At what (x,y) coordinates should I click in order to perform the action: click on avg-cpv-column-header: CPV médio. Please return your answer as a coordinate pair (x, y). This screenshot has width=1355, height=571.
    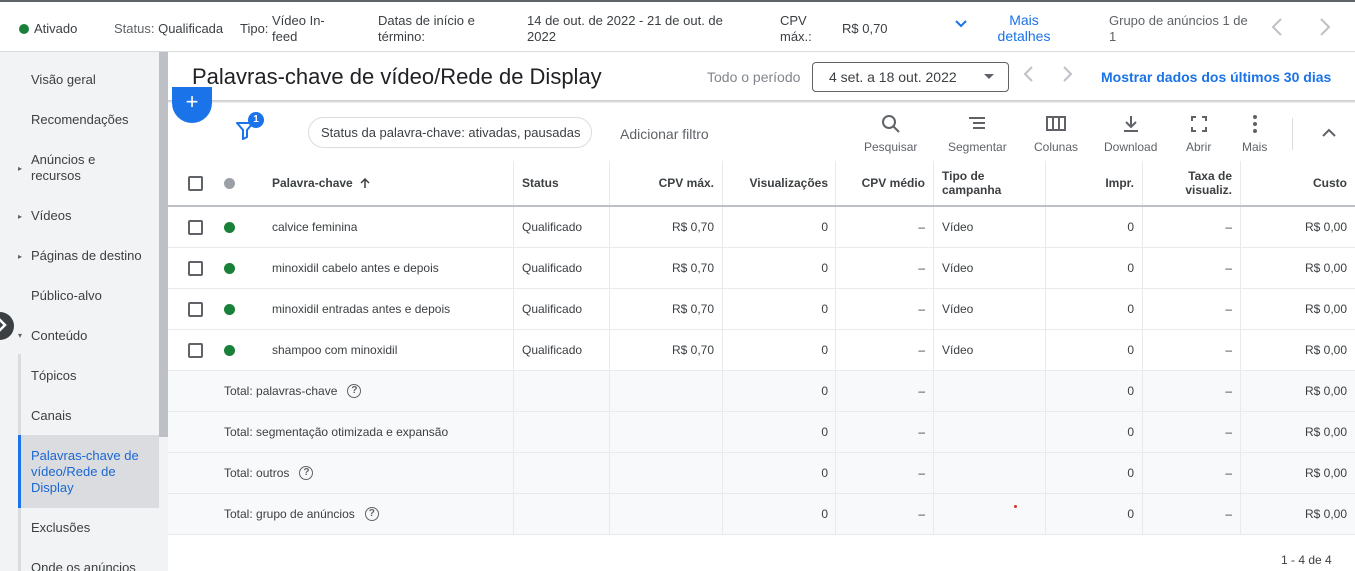
    Looking at the image, I should click on (884, 183).